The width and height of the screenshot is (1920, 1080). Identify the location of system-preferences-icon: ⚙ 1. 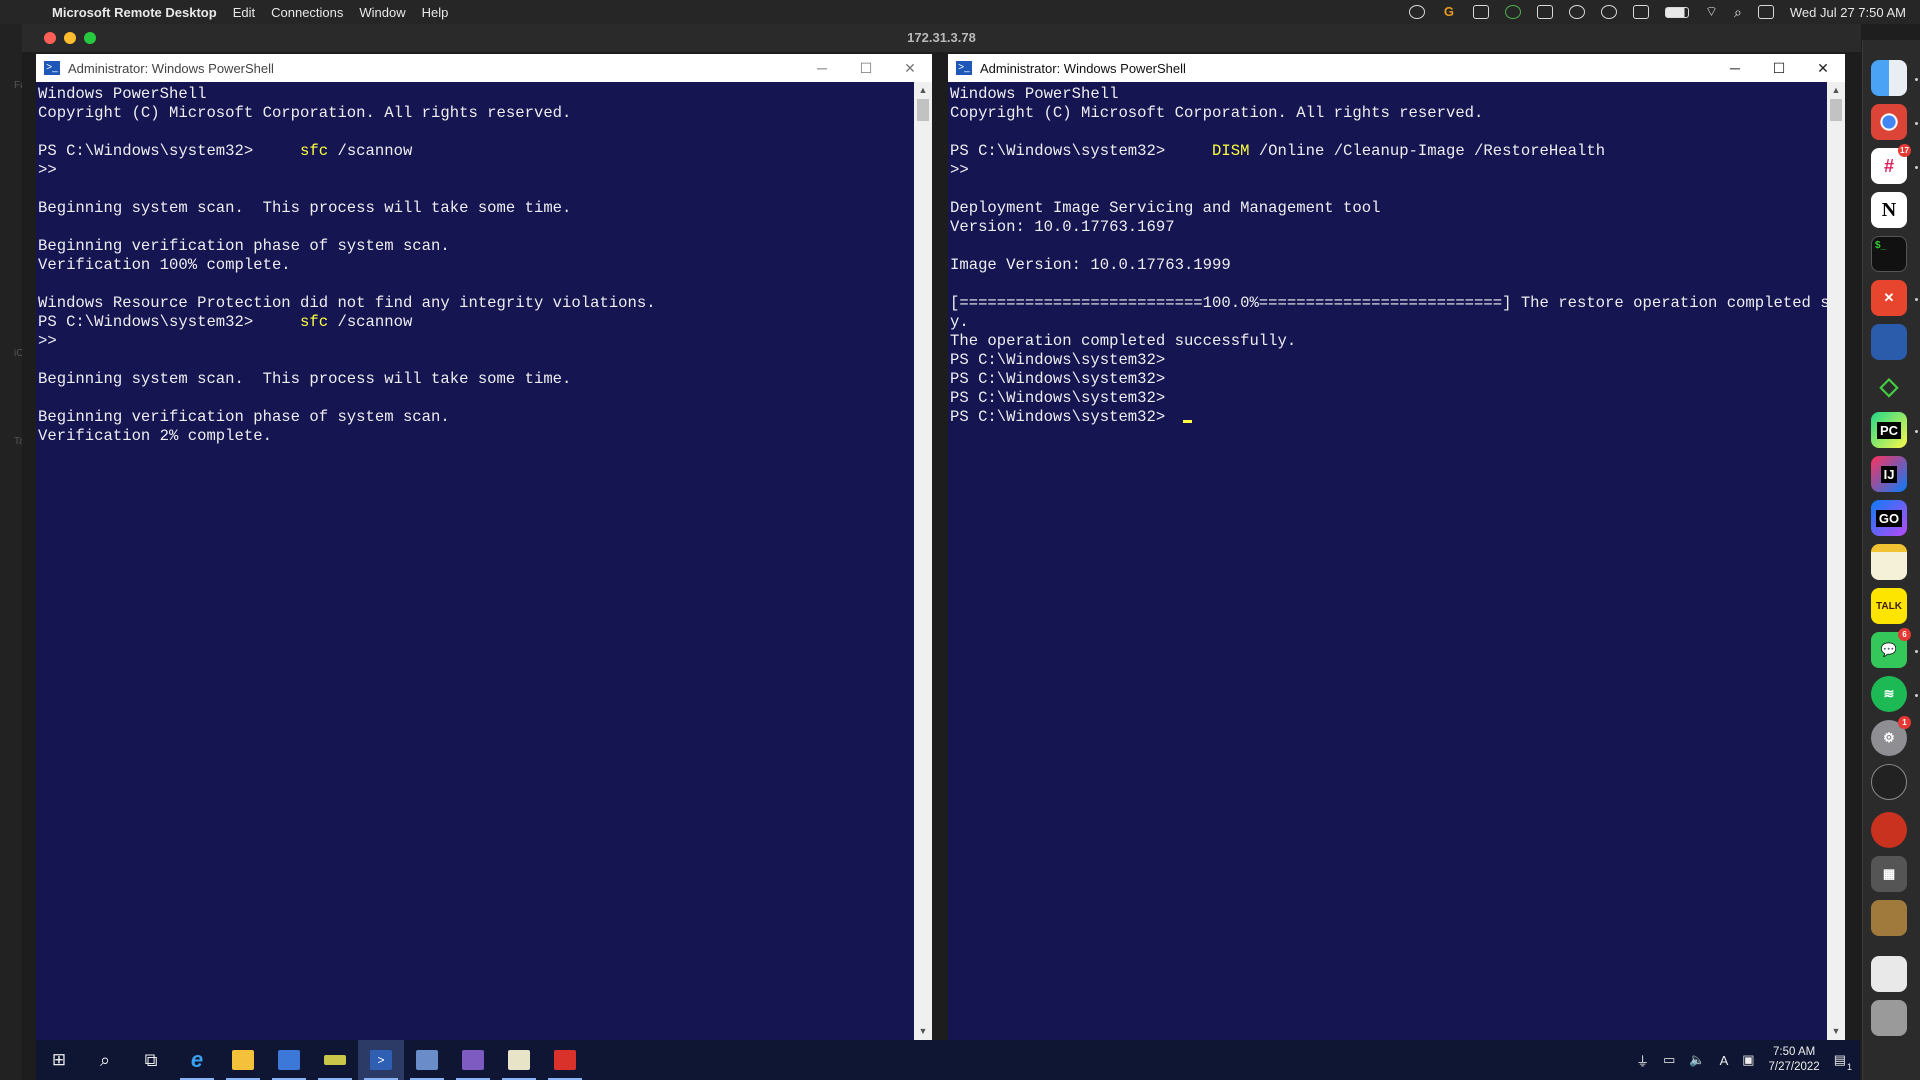
(1891, 736).